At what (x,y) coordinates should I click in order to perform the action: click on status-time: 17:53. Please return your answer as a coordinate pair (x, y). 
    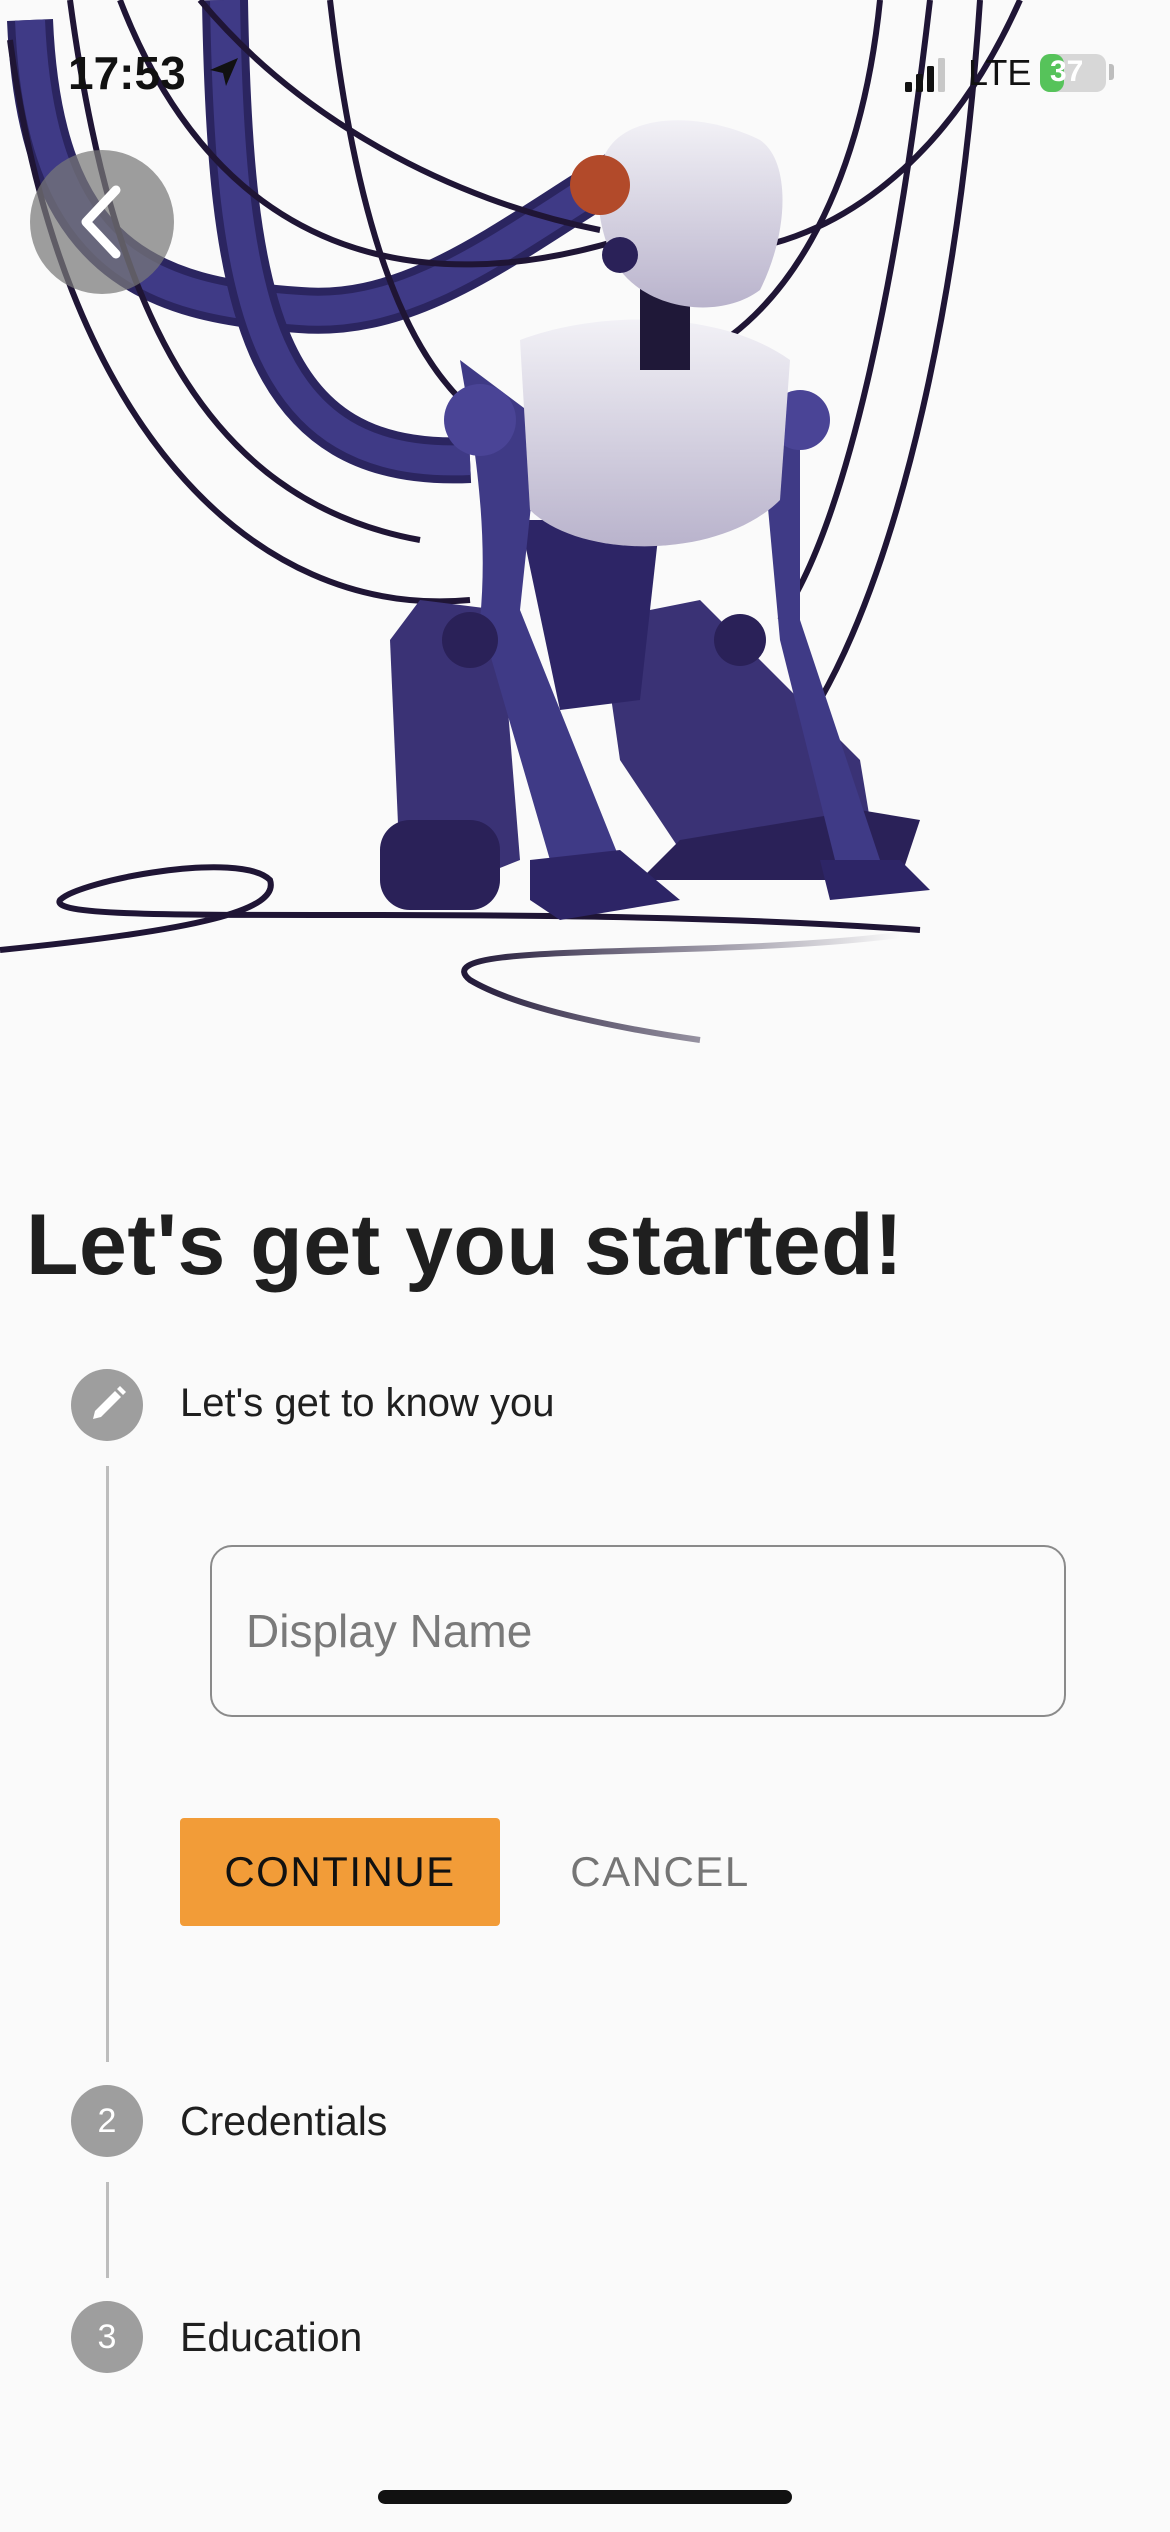
    Looking at the image, I should click on (127, 73).